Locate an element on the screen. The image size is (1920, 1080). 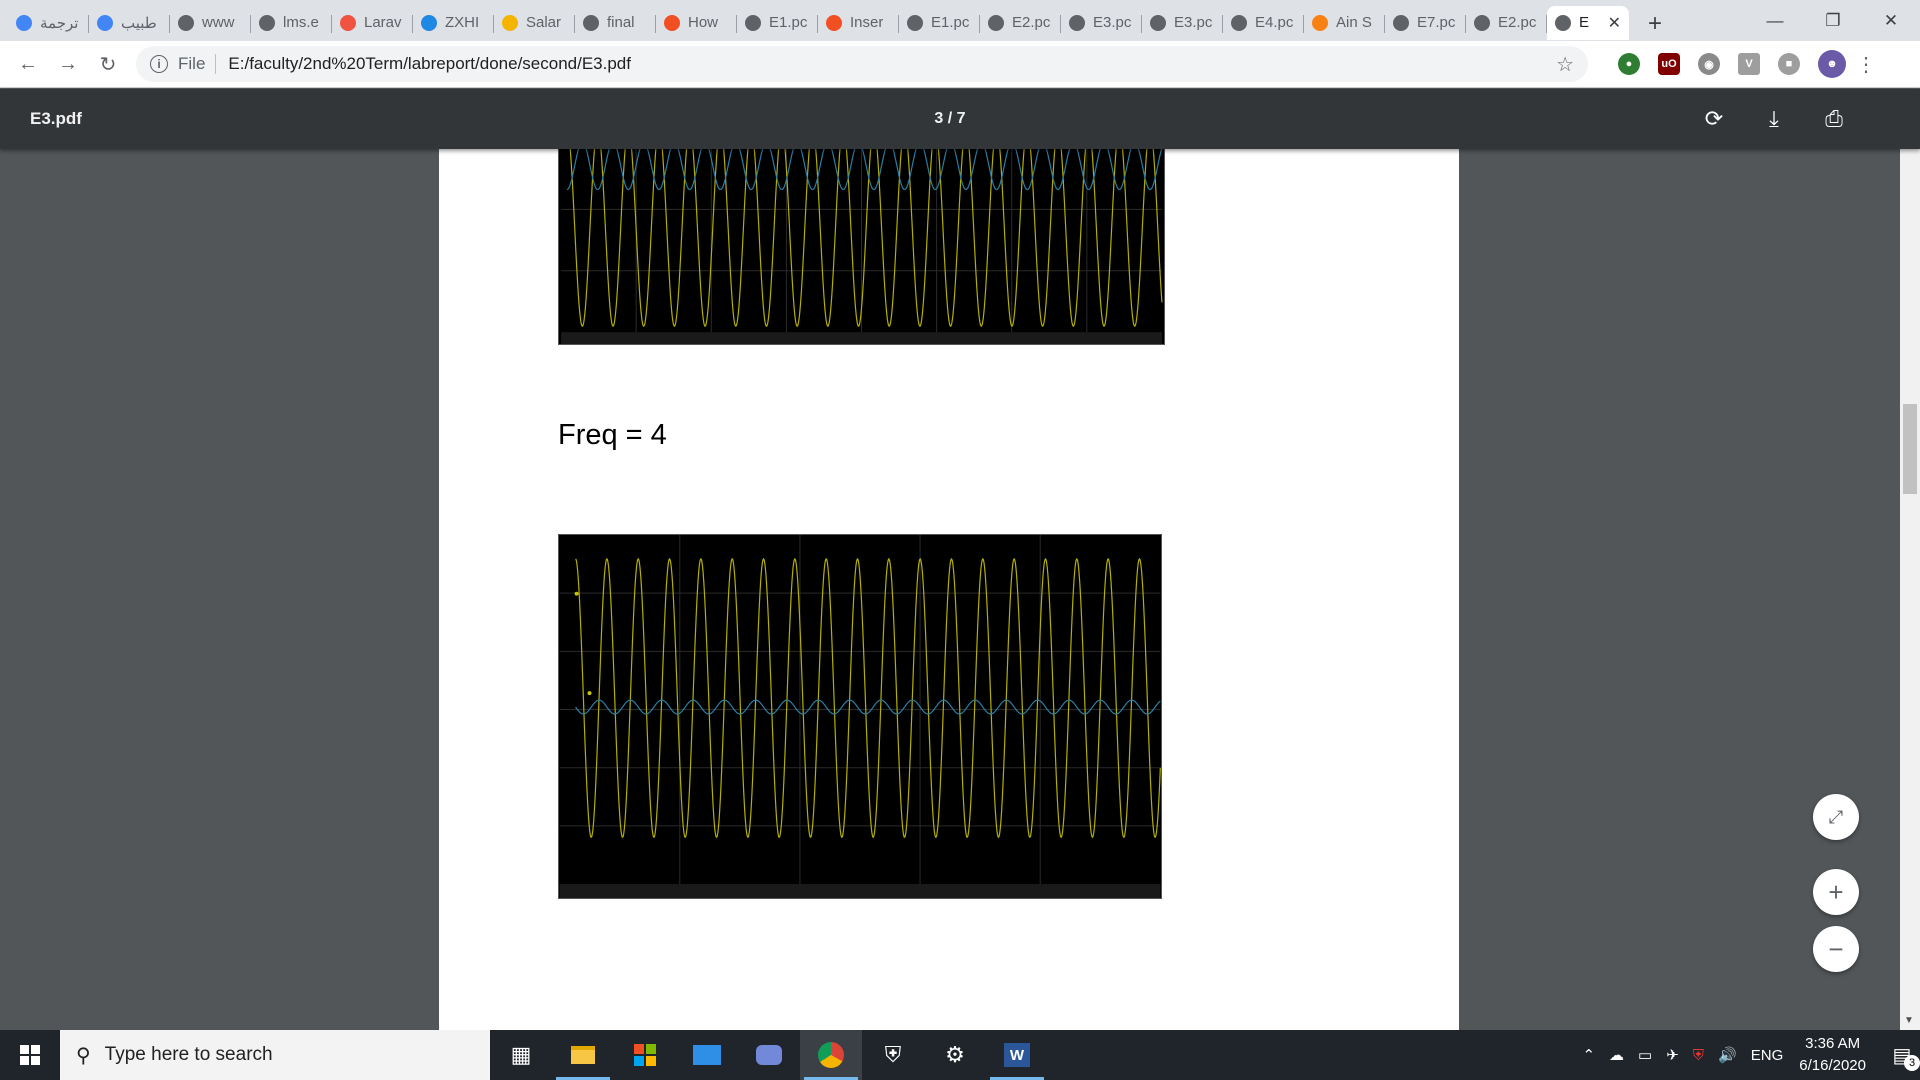
browser-tab: Ain S is located at coordinates (1344, 23).